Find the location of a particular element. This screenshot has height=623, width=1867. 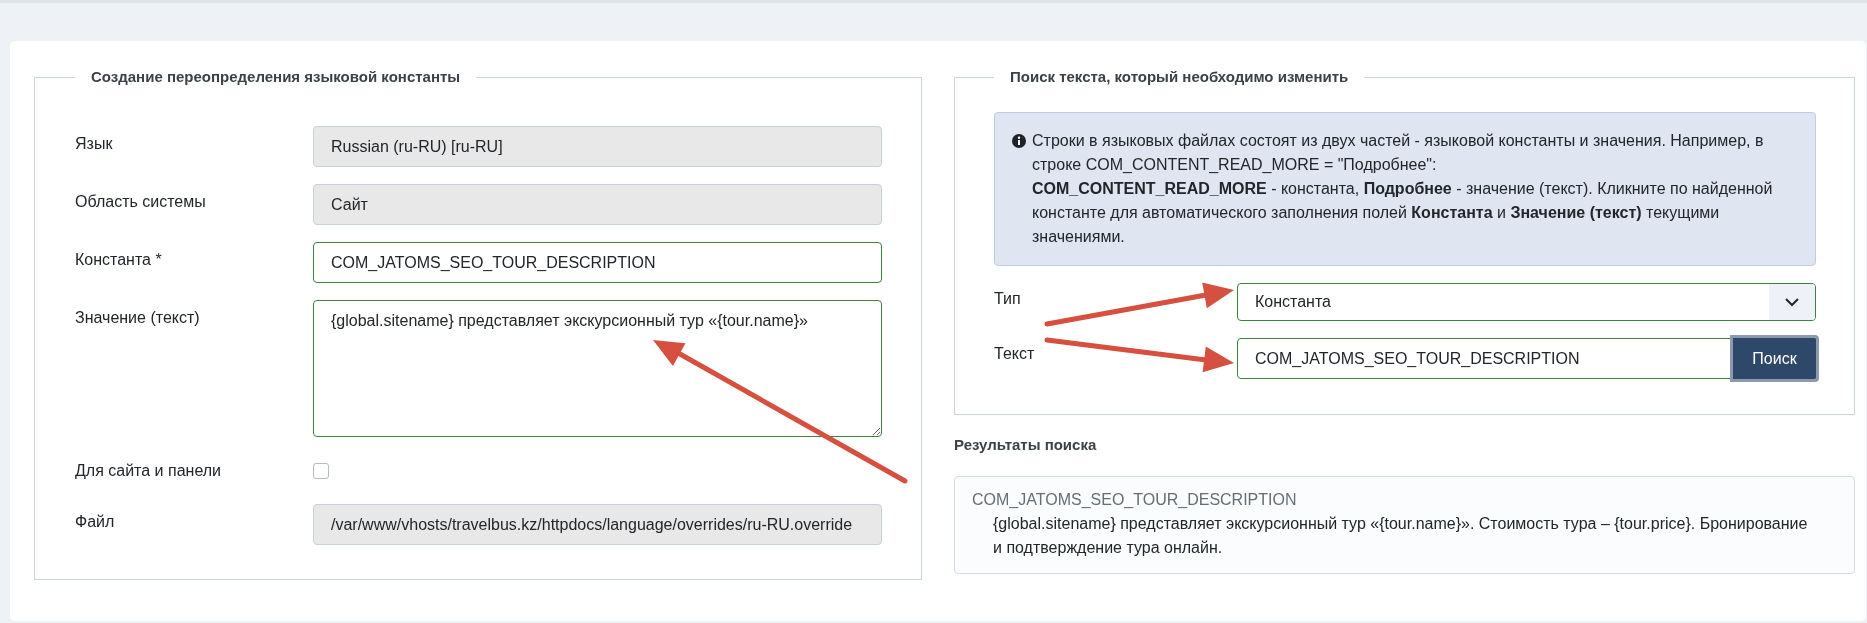

readonly-field: Сайт is located at coordinates (597, 204).